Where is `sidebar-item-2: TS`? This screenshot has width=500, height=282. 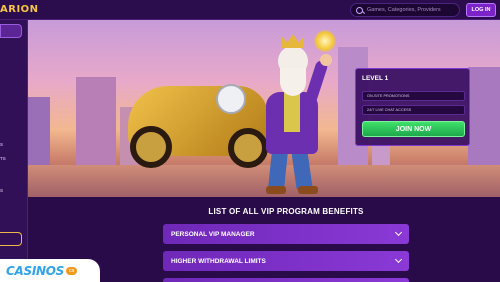
sidebar-item-2: TS is located at coordinates (3, 158).